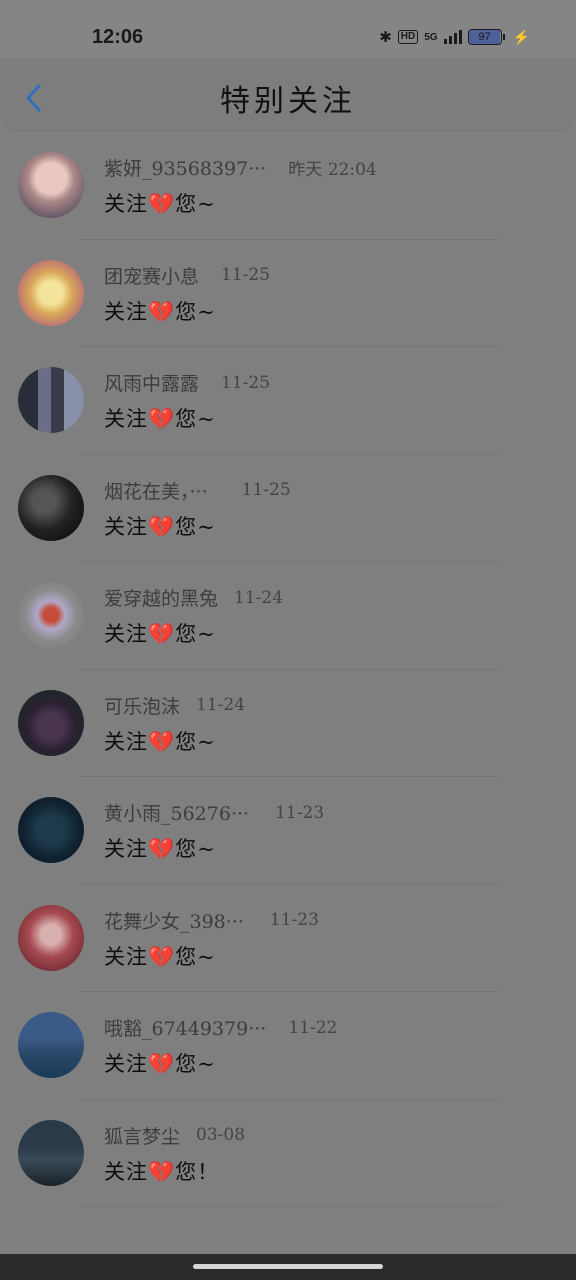 The image size is (576, 1280). I want to click on top-nav-bar: 特别关注, so click(288, 94).